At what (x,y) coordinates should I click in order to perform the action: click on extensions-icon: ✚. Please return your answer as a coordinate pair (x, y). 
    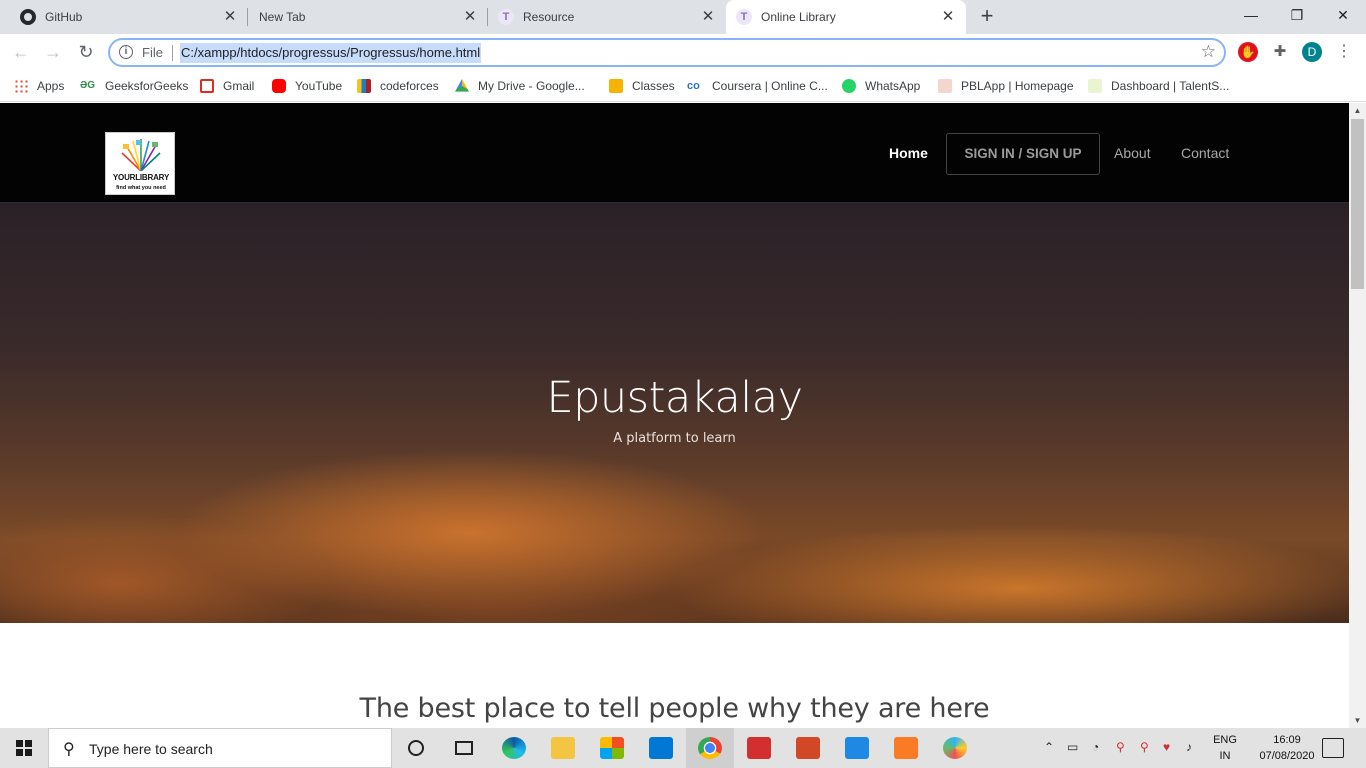
    Looking at the image, I should click on (1280, 52).